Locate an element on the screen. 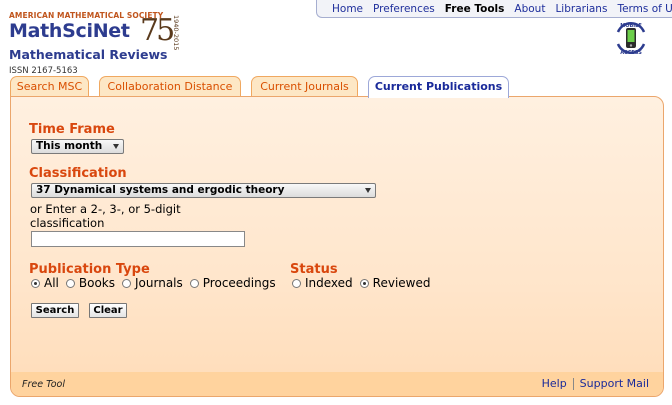 The width and height of the screenshot is (672, 405). classification-select: 37 Dynamical systems and ergodic theory is located at coordinates (203, 190).